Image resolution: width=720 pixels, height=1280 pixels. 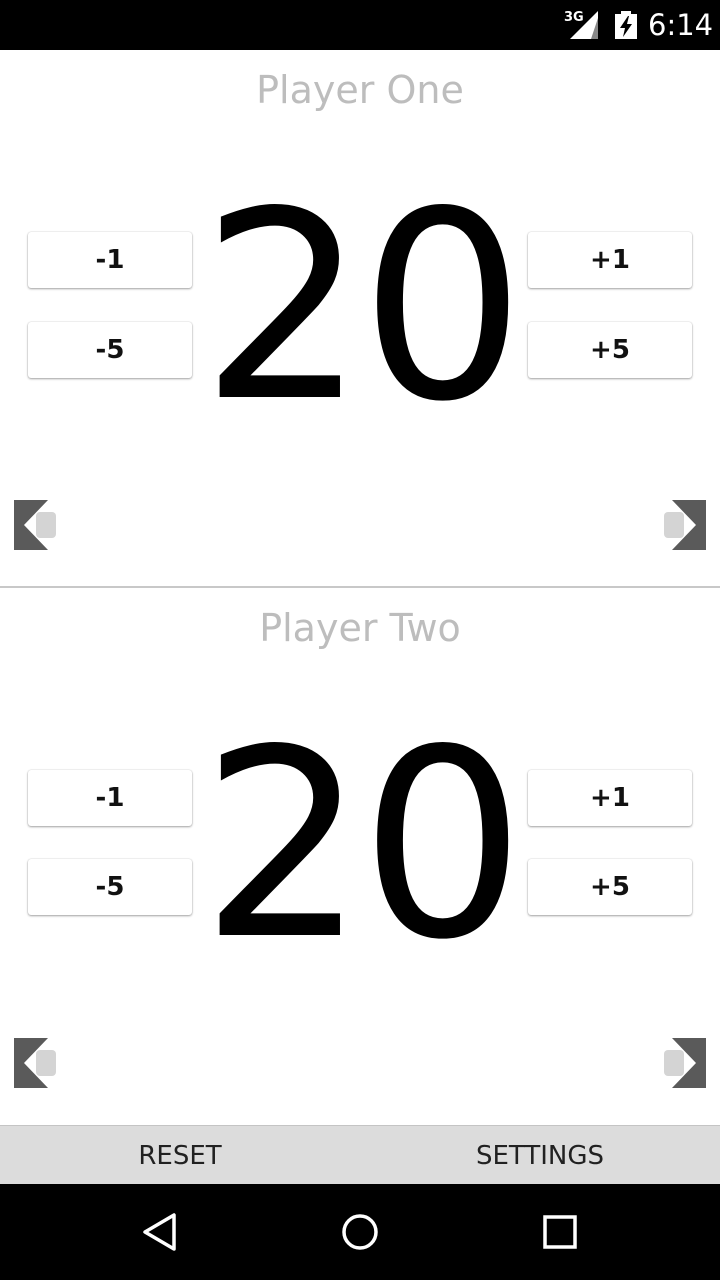 What do you see at coordinates (610, 887) in the screenshot?
I see `player-two-plus-5-button: +5` at bounding box center [610, 887].